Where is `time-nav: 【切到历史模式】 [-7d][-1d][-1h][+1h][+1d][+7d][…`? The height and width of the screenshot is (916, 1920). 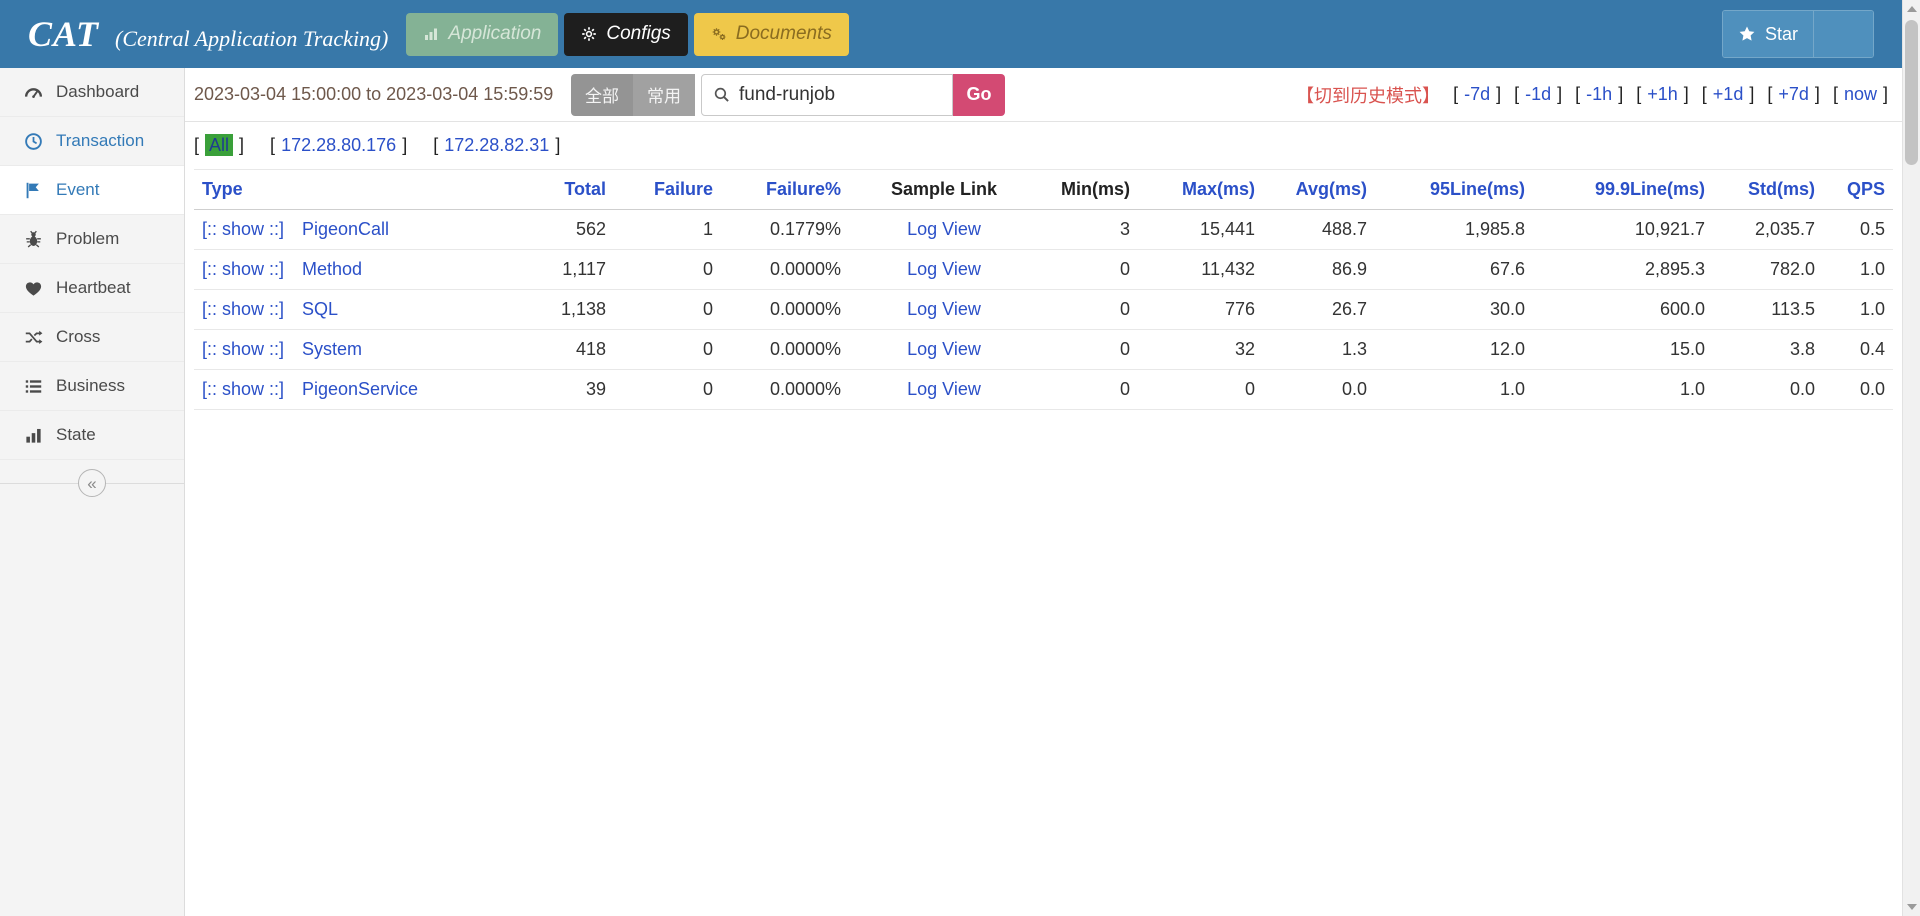 time-nav: 【切到历史模式】 [-7d][-1d][-1h][+1h][+1d][+7d][… is located at coordinates (1592, 95).